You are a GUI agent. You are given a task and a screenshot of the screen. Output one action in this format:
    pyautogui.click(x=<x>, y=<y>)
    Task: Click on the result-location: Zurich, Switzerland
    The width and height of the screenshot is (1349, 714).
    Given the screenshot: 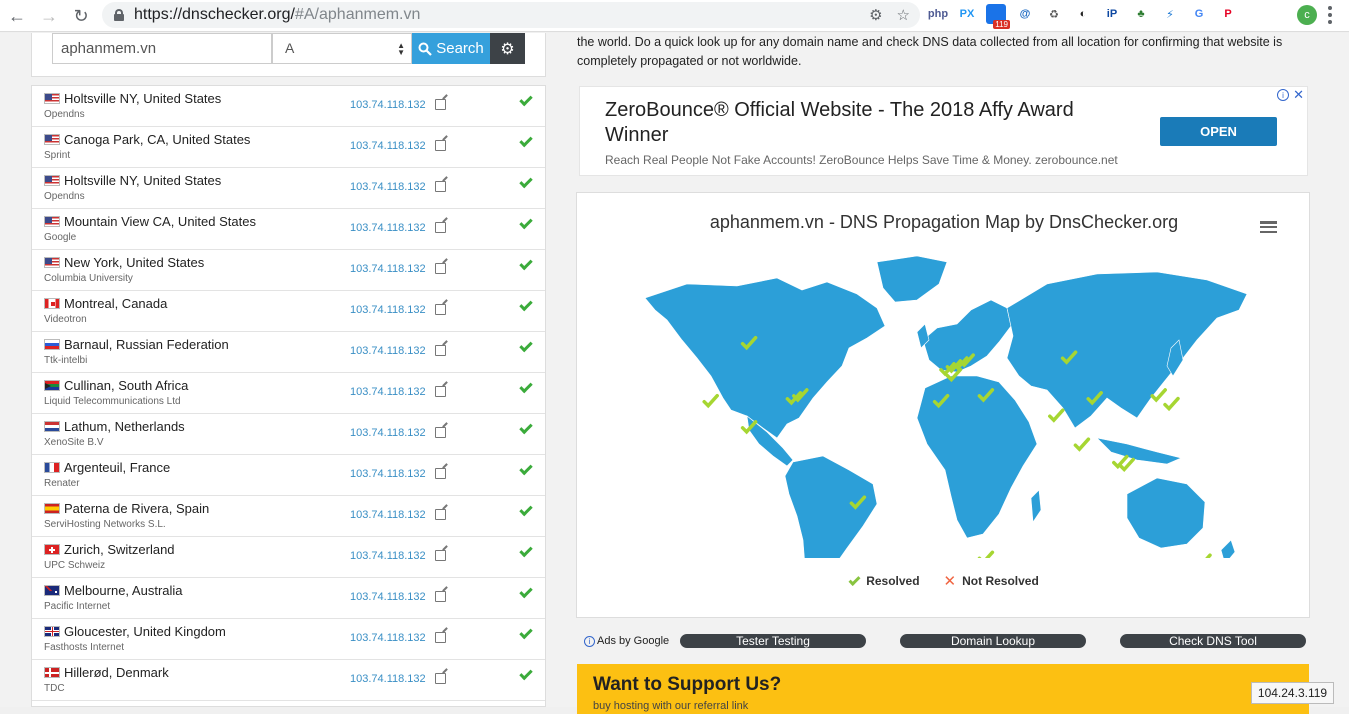 What is the action you would take?
    pyautogui.click(x=119, y=549)
    